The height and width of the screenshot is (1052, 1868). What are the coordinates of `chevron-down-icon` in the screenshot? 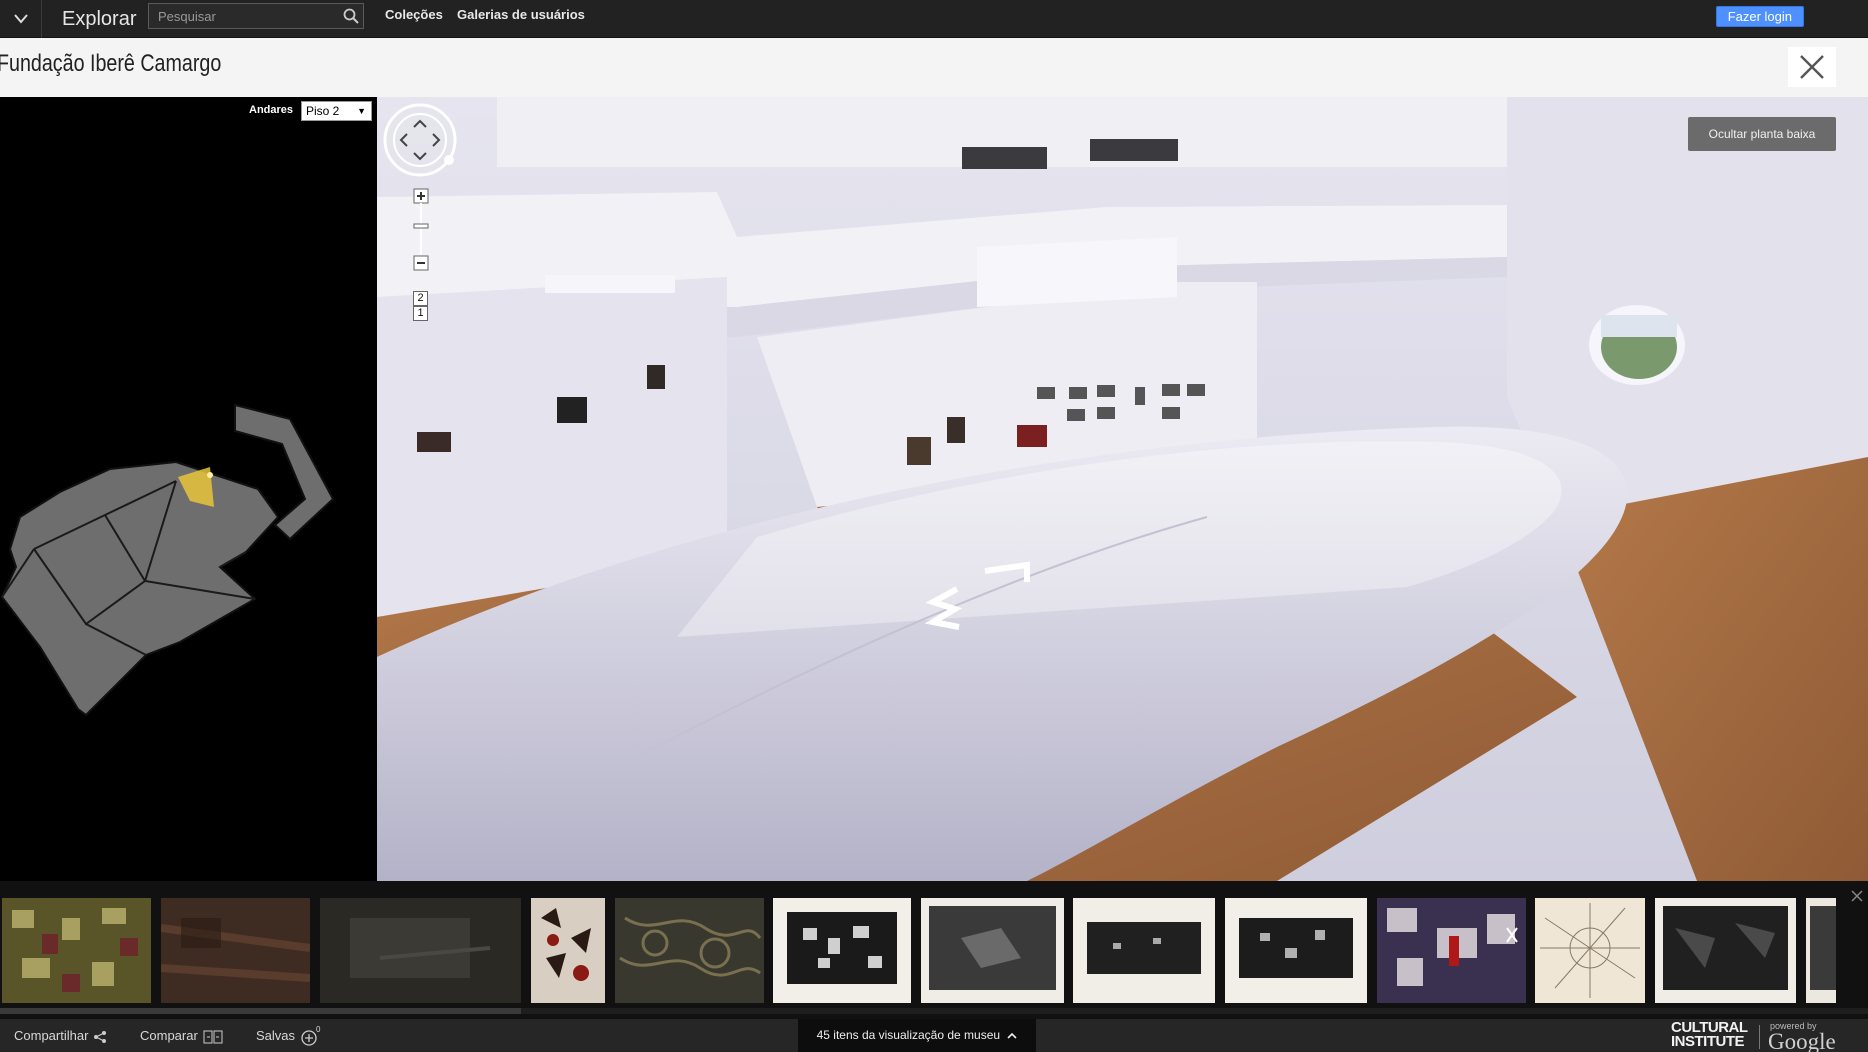 It's located at (20, 19).